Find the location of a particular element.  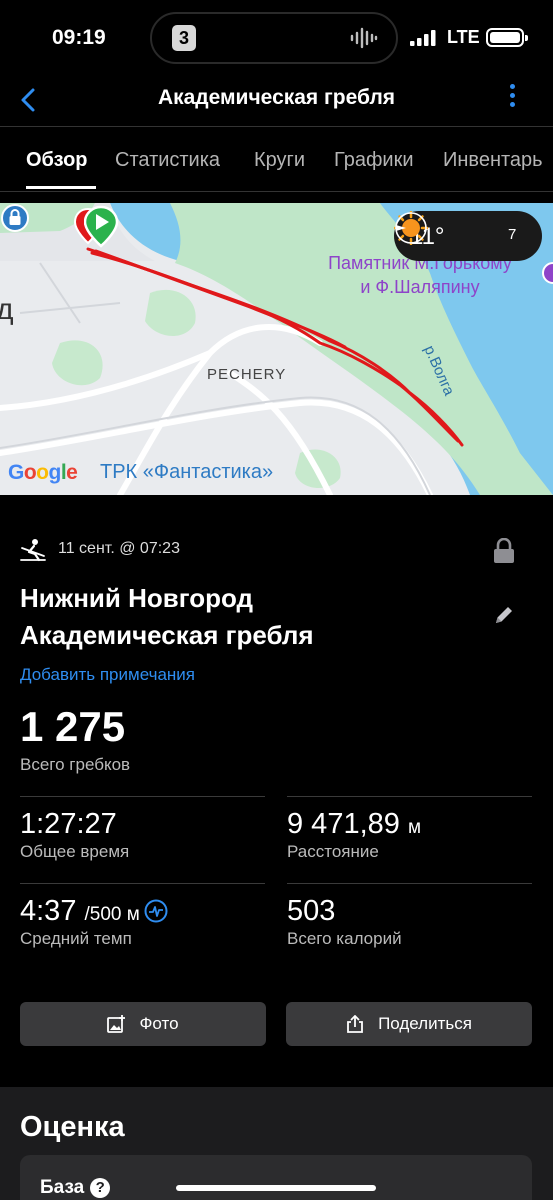

home-indicator is located at coordinates (276, 1188).